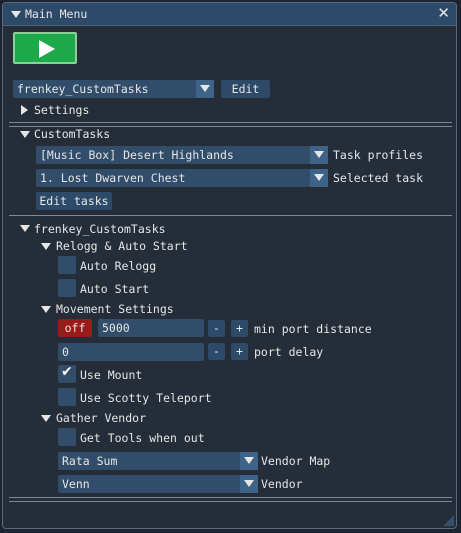 This screenshot has height=533, width=461. Describe the element at coordinates (313, 329) in the screenshot. I see `min-port-distance-label: min port distance` at that location.